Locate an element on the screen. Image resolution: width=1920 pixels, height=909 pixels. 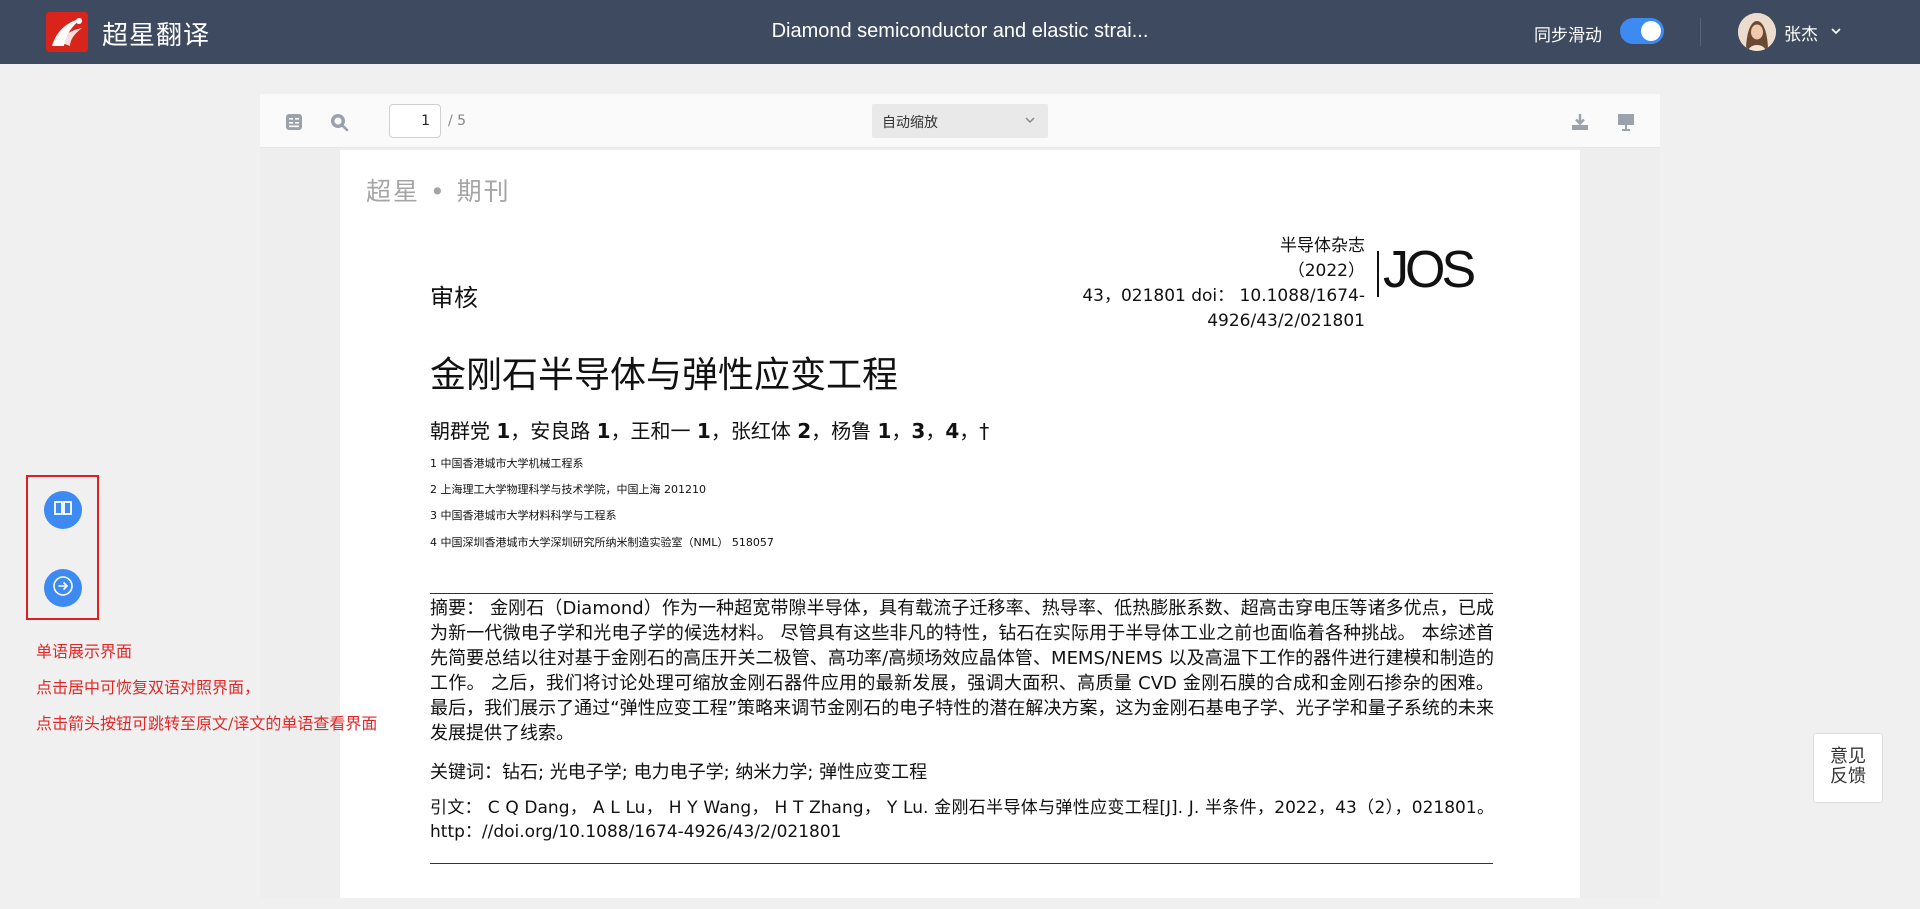
journal-logo-bar is located at coordinates (1378, 274).